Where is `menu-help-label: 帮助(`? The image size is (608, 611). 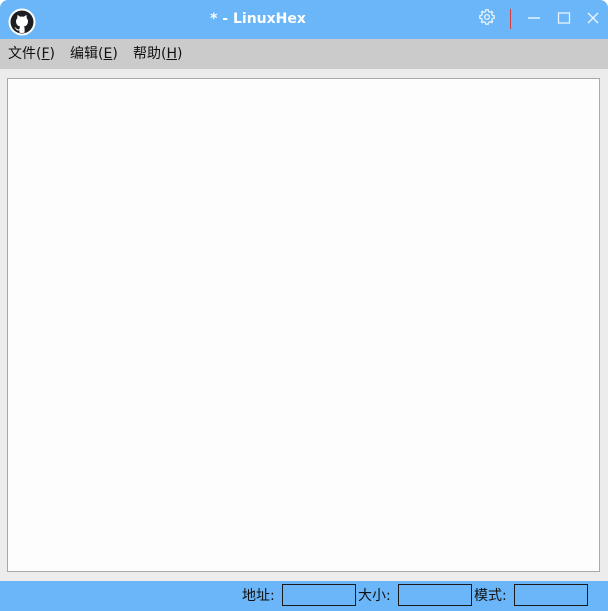
menu-help-label: 帮助( is located at coordinates (150, 54).